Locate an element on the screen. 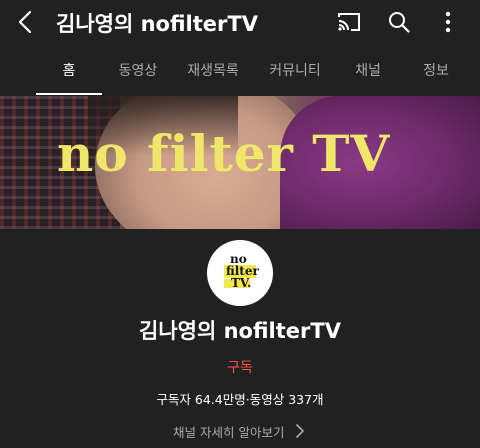 The image size is (480, 448). tab-home: 홈 is located at coordinates (69, 74).